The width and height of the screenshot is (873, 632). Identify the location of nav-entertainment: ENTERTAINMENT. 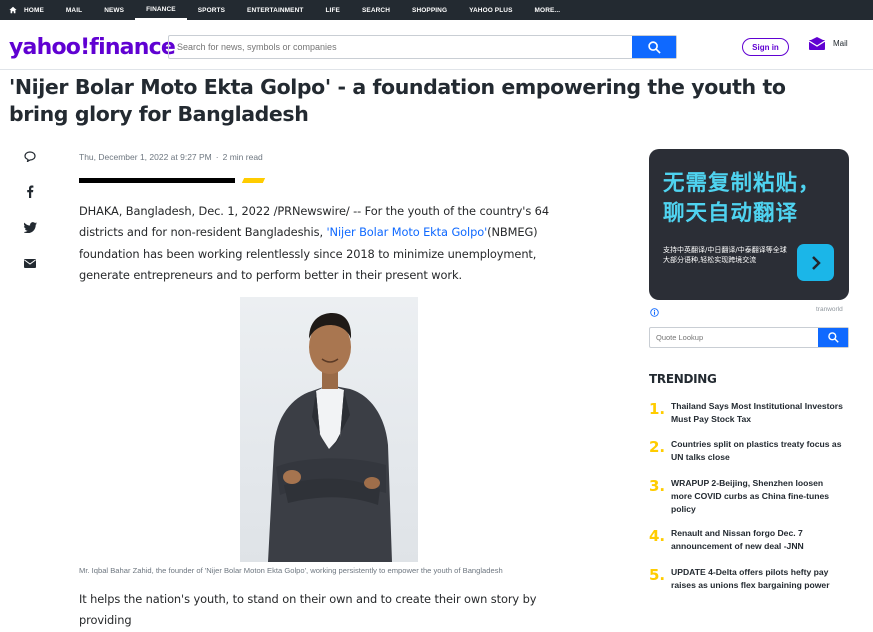
(275, 10).